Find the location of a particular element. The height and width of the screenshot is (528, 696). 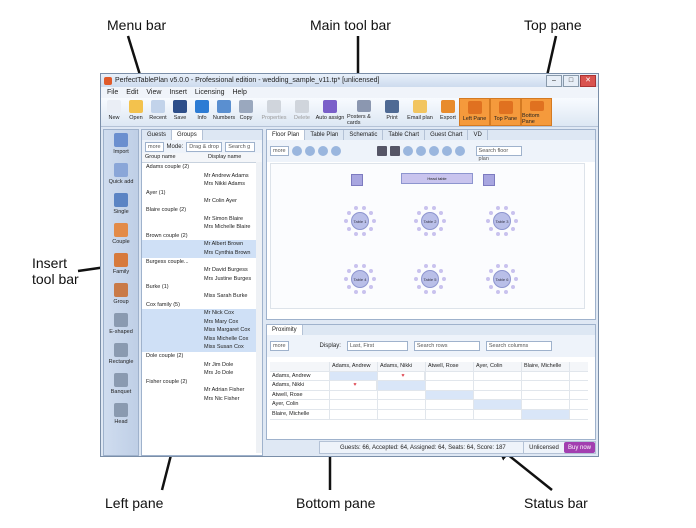

more-button: more is located at coordinates (154, 146).